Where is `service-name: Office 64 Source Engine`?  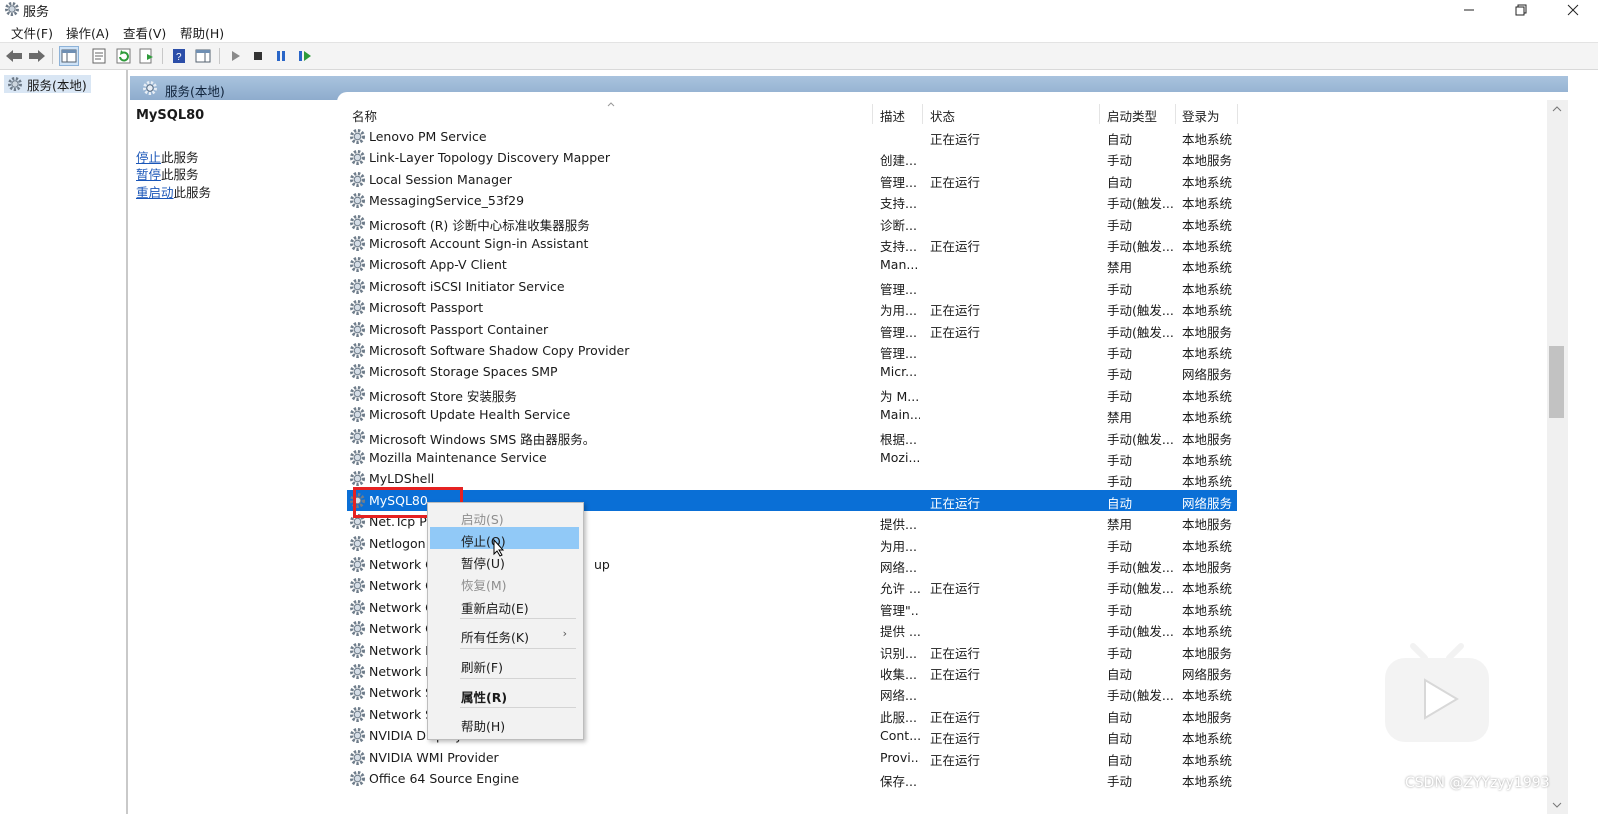 service-name: Office 64 Source Engine is located at coordinates (444, 778).